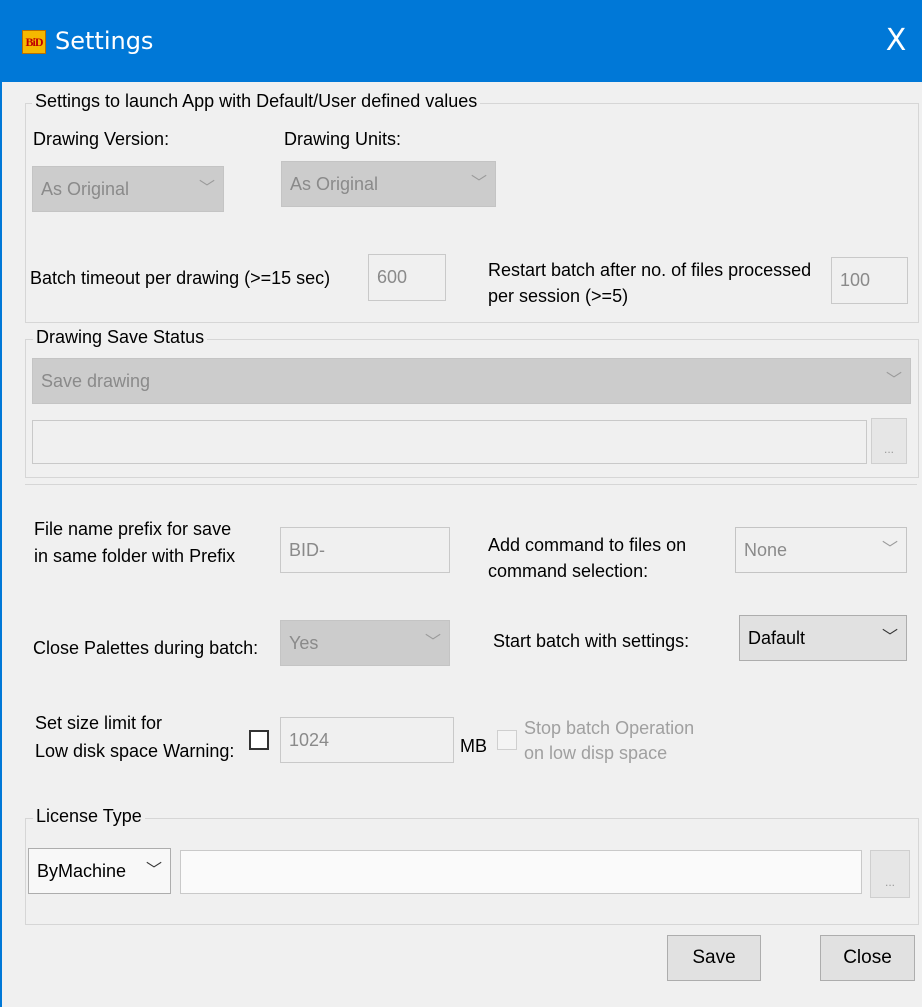  Describe the element at coordinates (471, 484) in the screenshot. I see `options-divider-top` at that location.